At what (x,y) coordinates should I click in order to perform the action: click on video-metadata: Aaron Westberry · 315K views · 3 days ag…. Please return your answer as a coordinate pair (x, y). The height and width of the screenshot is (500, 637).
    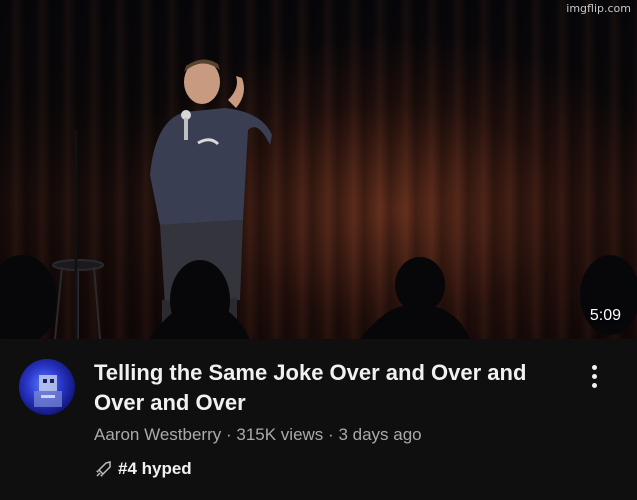
    Looking at the image, I should click on (258, 435).